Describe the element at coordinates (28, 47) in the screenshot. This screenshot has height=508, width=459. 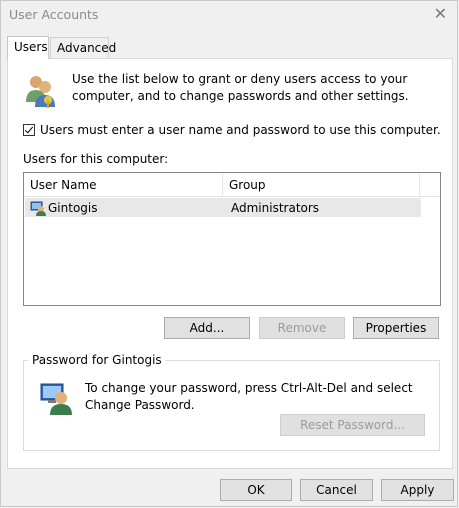
I see `tab-users: Users` at that location.